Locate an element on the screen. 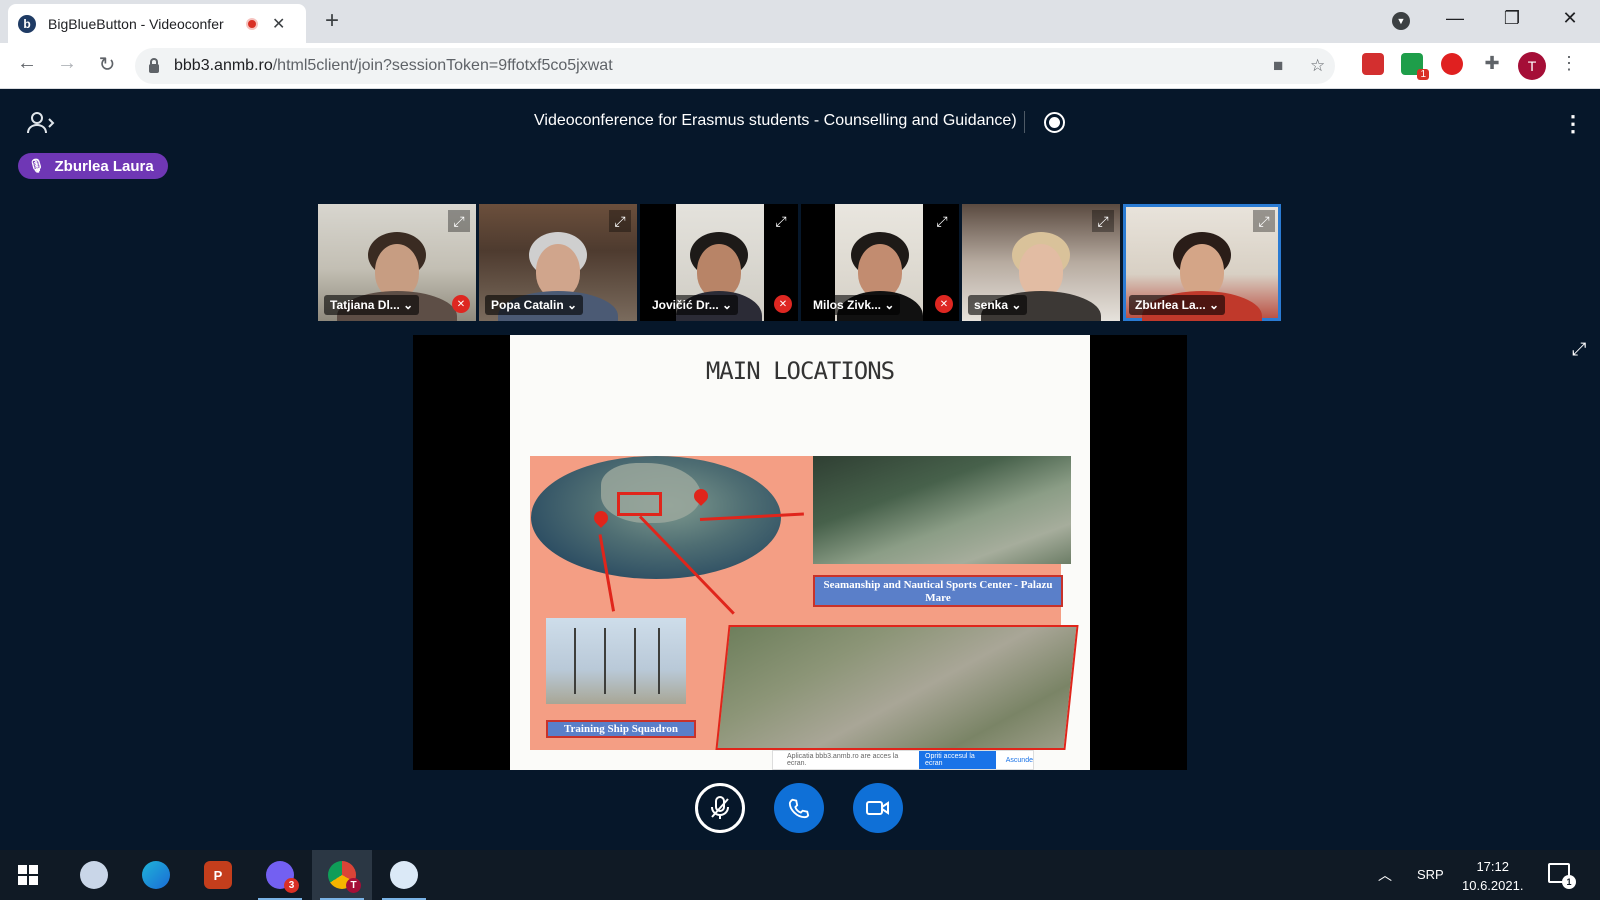  video-tile: ⤢ Popa Catalin ⌄ is located at coordinates (558, 262).